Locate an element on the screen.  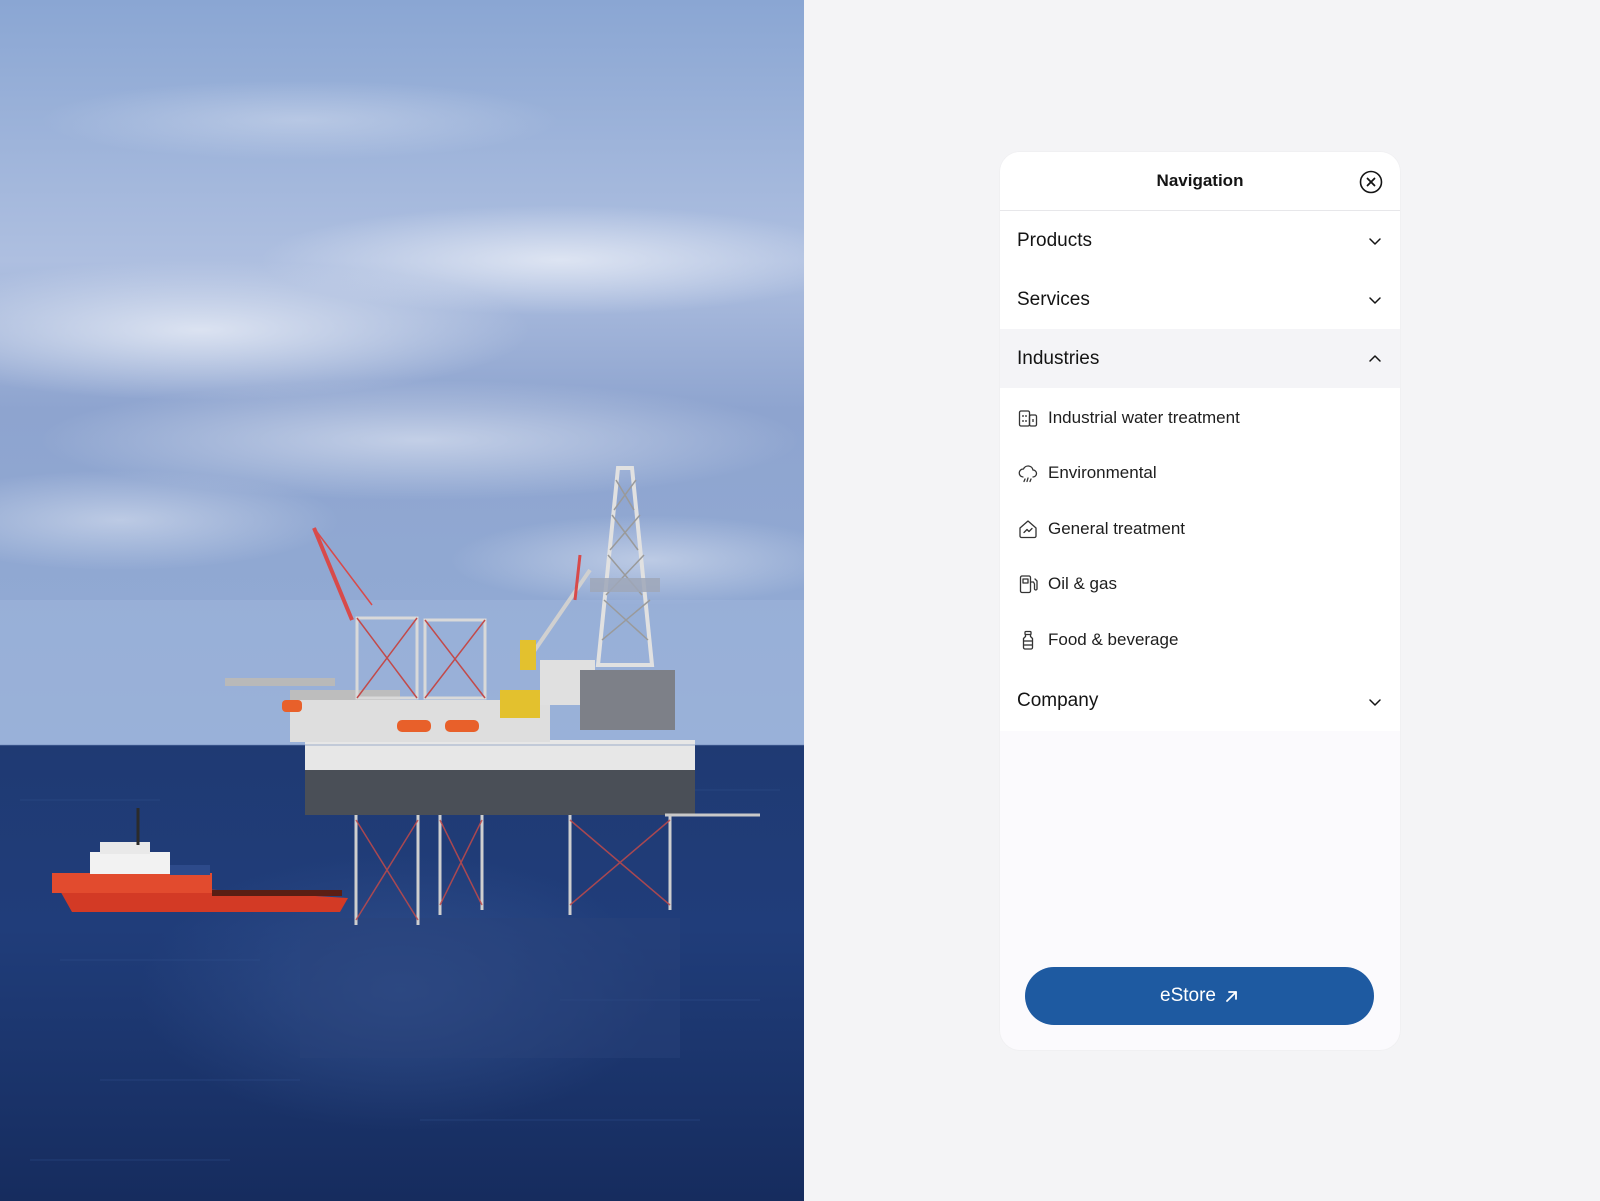
chevron-up-icon is located at coordinates (1375, 359).